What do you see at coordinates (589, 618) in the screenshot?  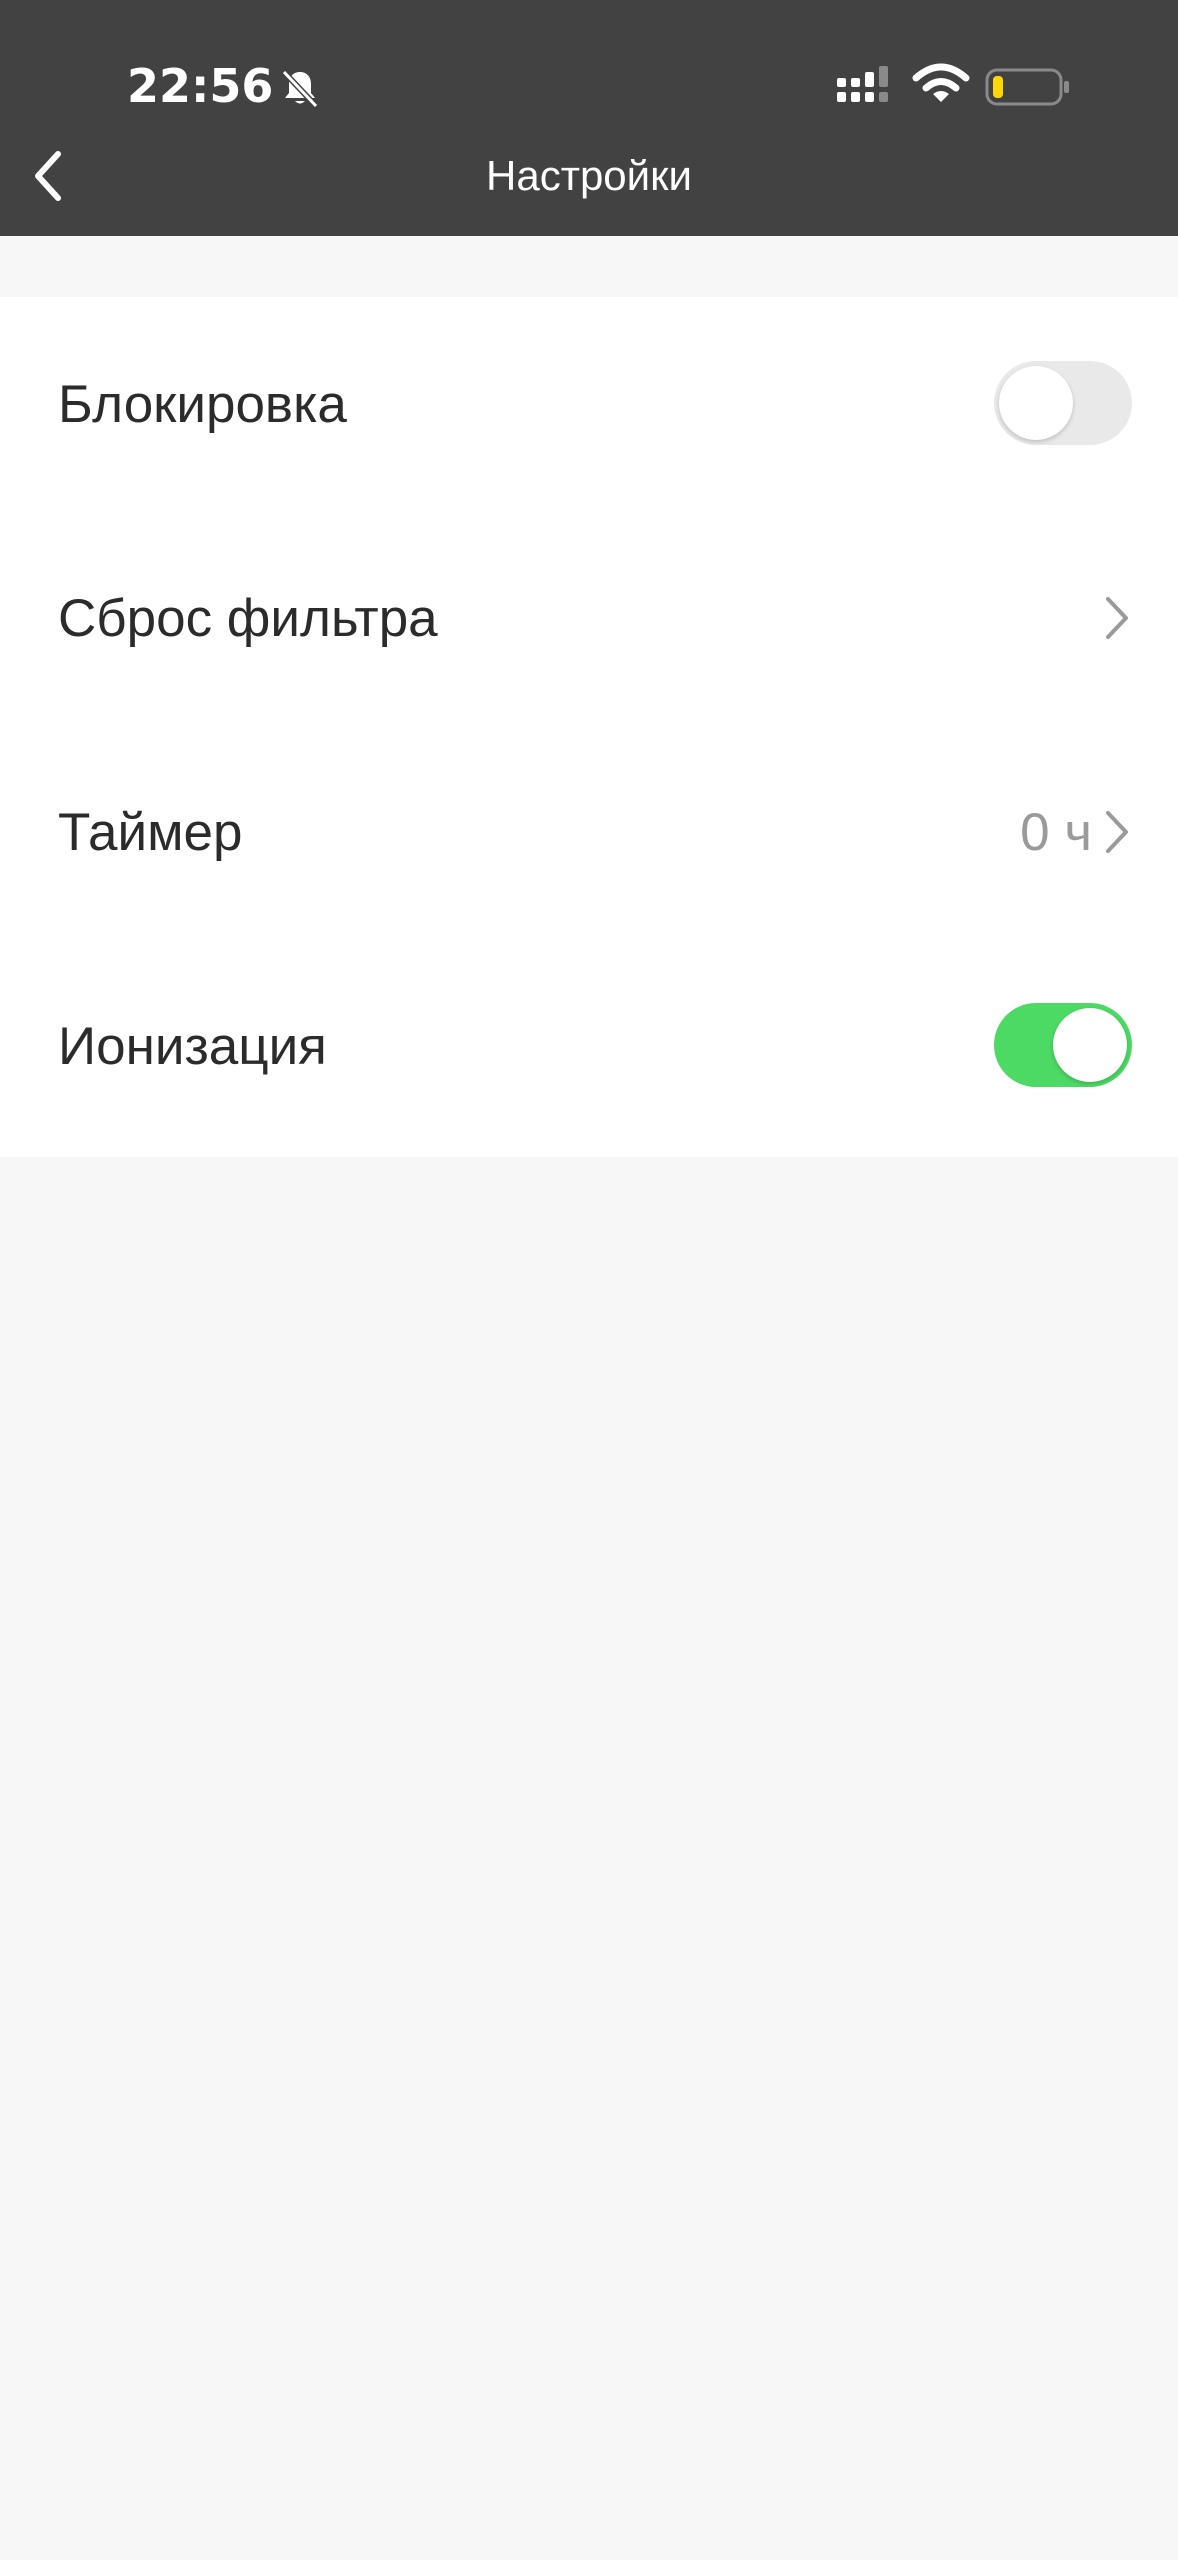 I see `settings-row-filter-reset: Сброс фильтра` at bounding box center [589, 618].